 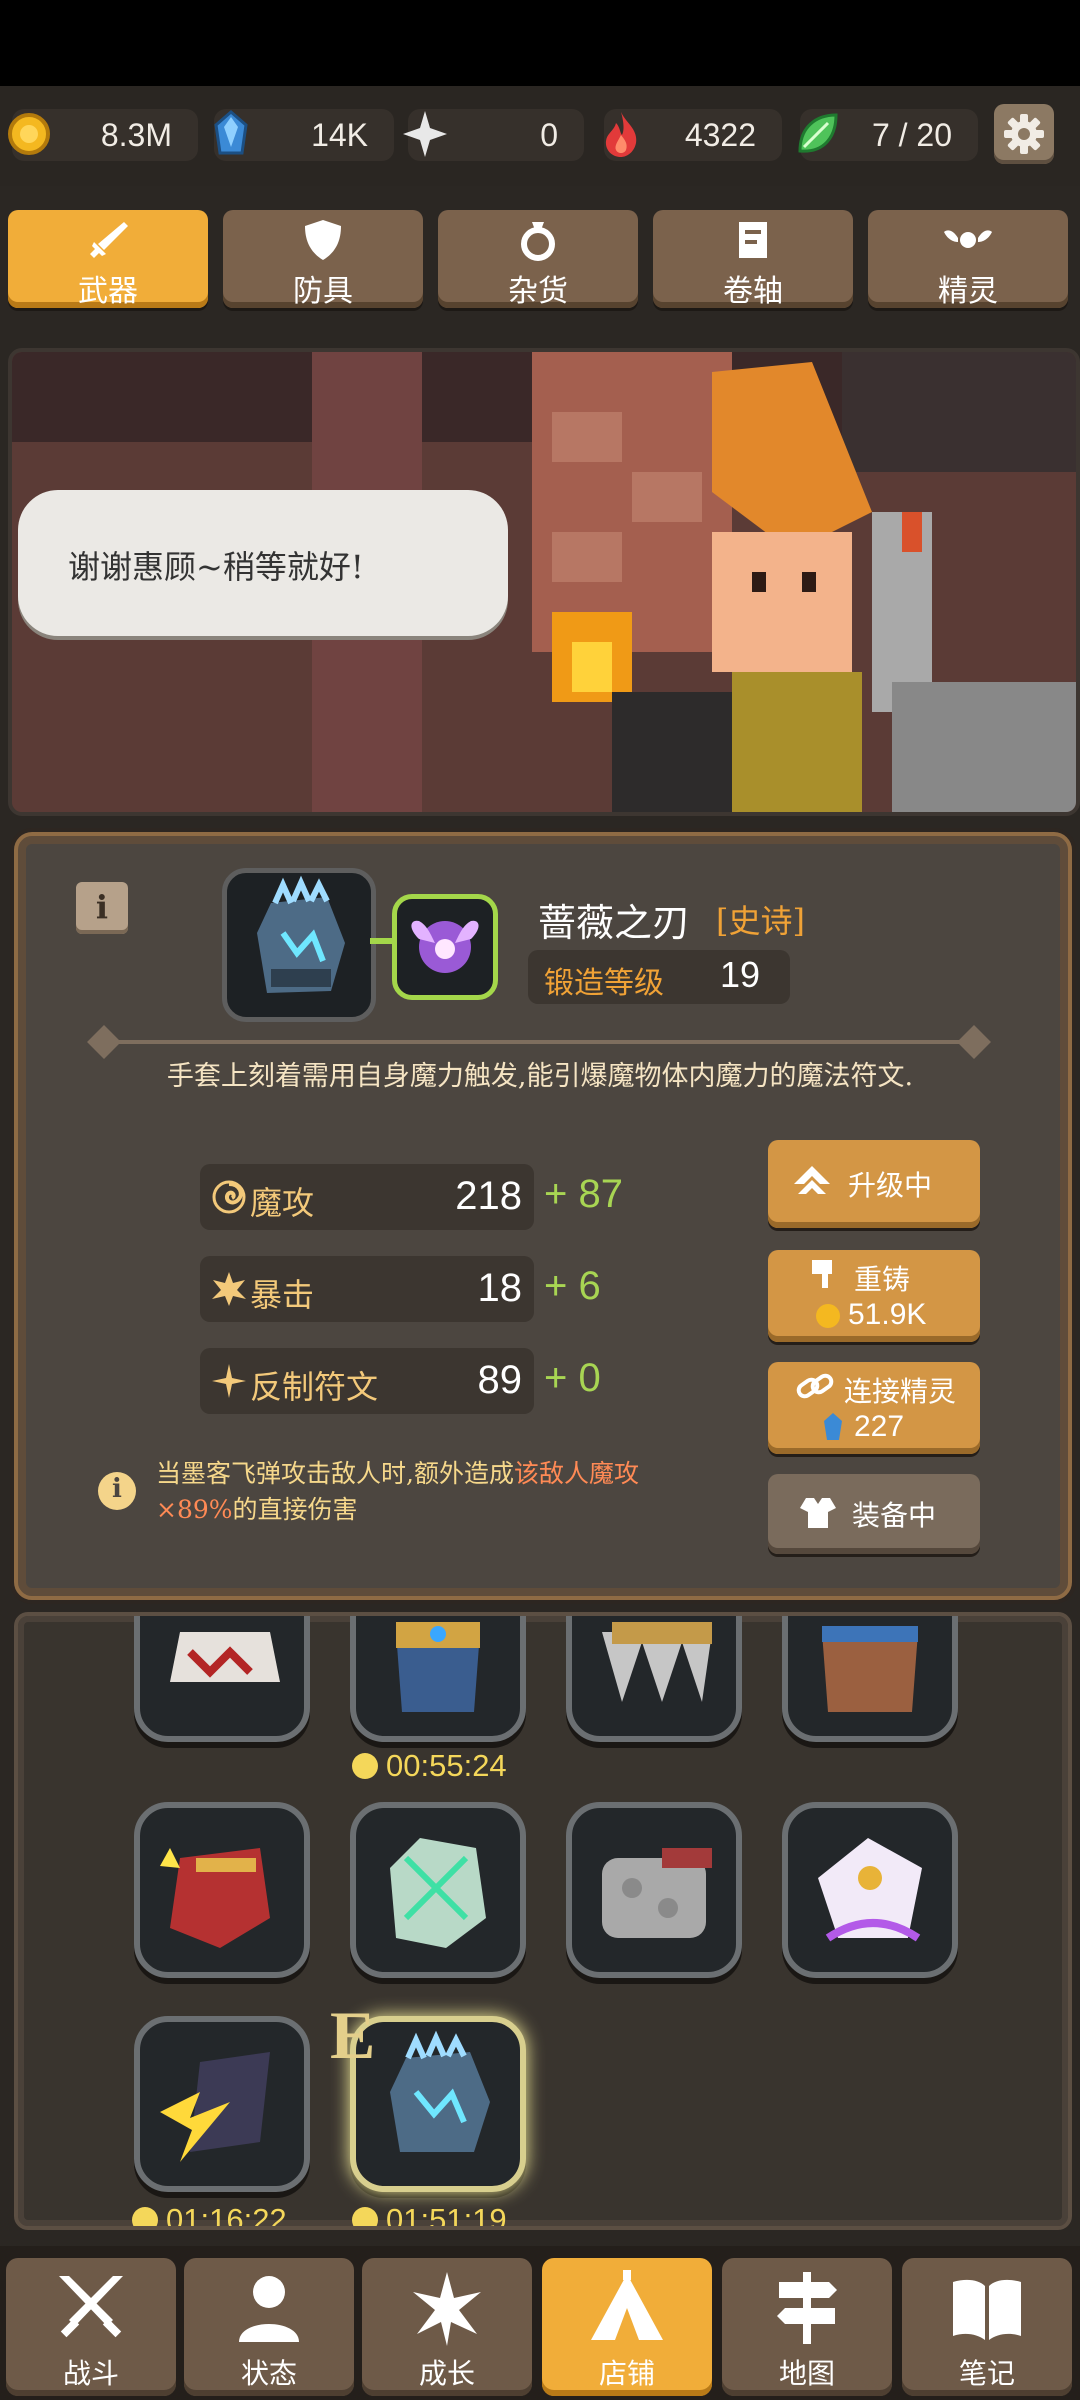 I want to click on person-icon, so click(x=269, y=2309).